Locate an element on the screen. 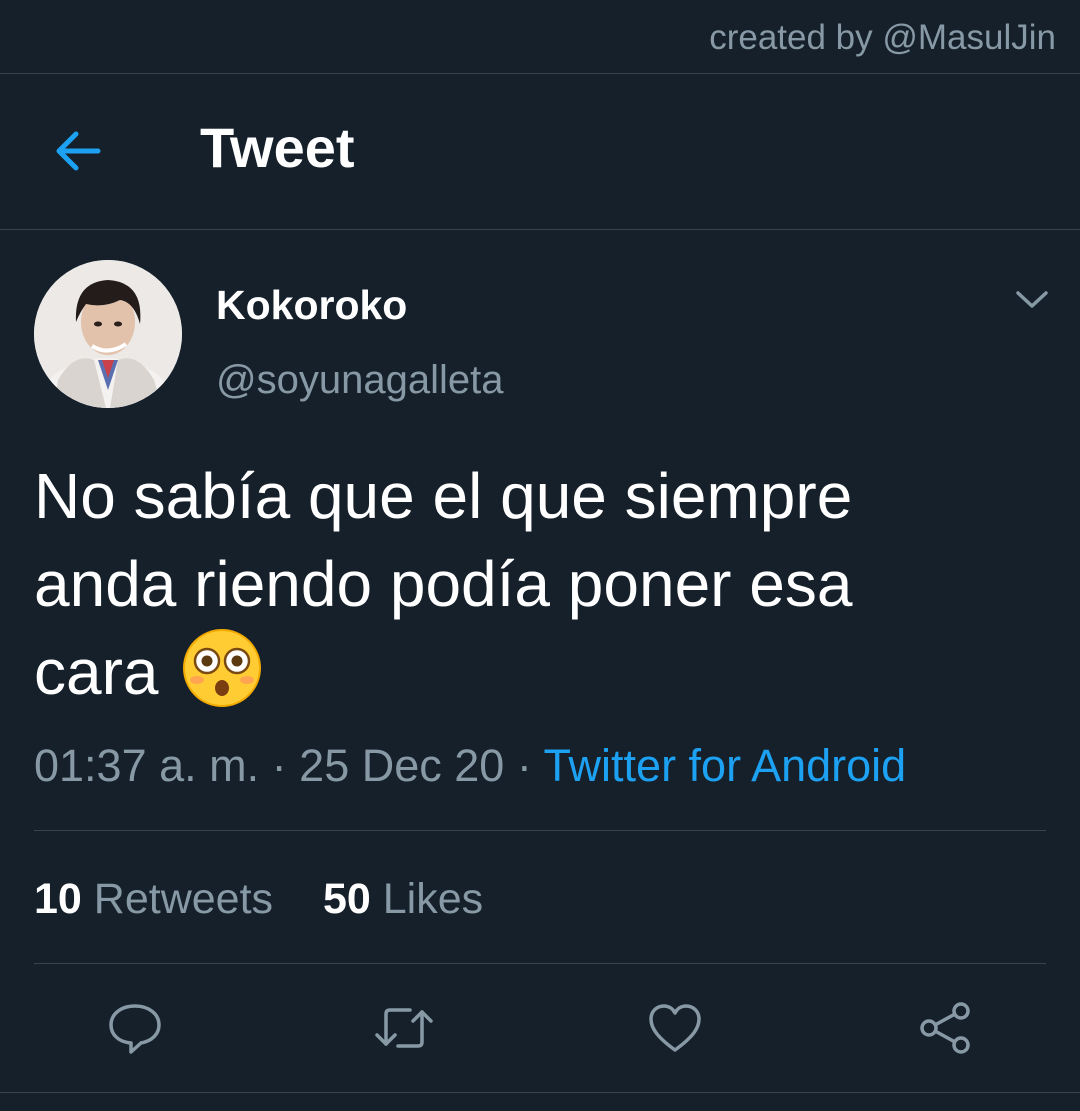  reply-button is located at coordinates (135, 1028).